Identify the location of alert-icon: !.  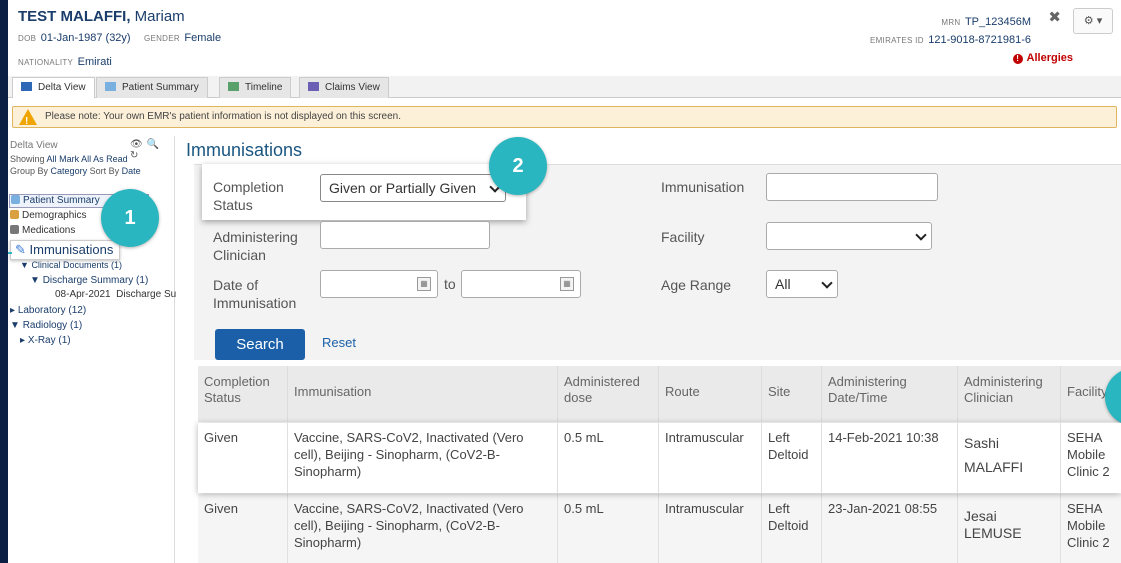
(1017, 59).